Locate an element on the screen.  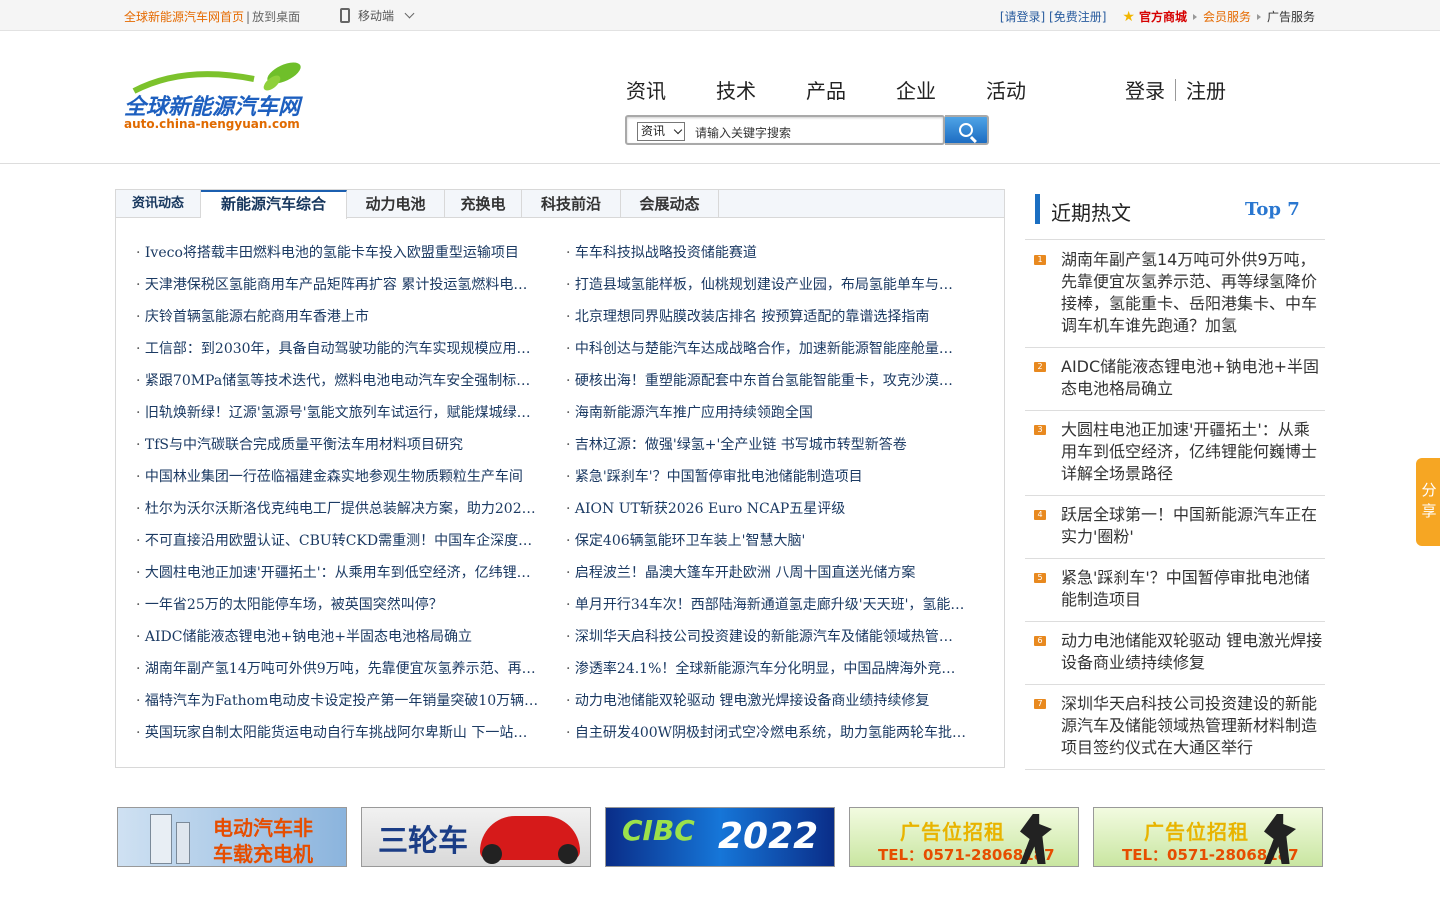
nav-item-product: 产品 is located at coordinates (851, 89).